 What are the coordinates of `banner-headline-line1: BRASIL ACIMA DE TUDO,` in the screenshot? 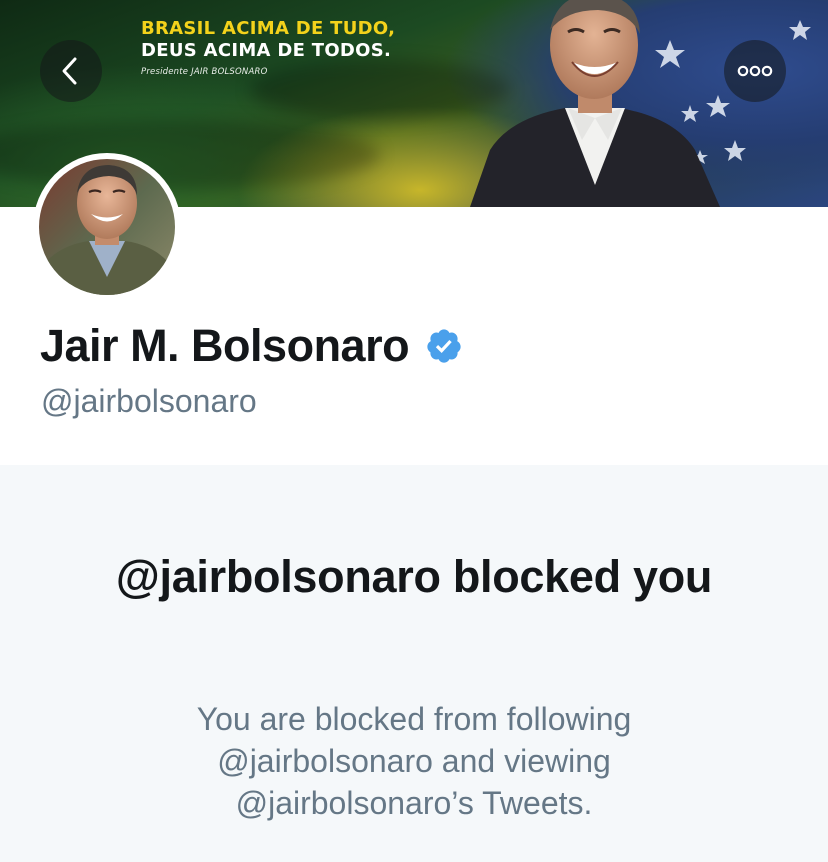 It's located at (268, 28).